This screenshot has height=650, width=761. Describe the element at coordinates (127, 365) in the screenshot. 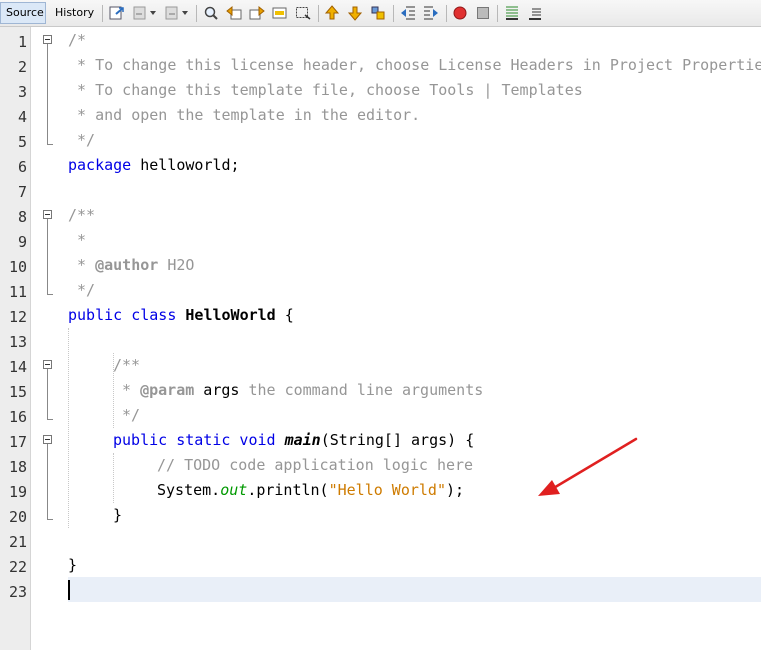

I see `code-line-14: /**` at that location.